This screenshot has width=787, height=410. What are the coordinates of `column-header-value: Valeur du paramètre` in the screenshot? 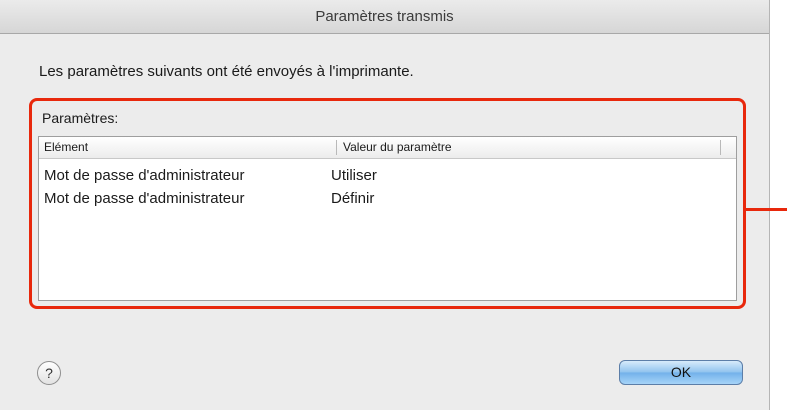 It's located at (397, 147).